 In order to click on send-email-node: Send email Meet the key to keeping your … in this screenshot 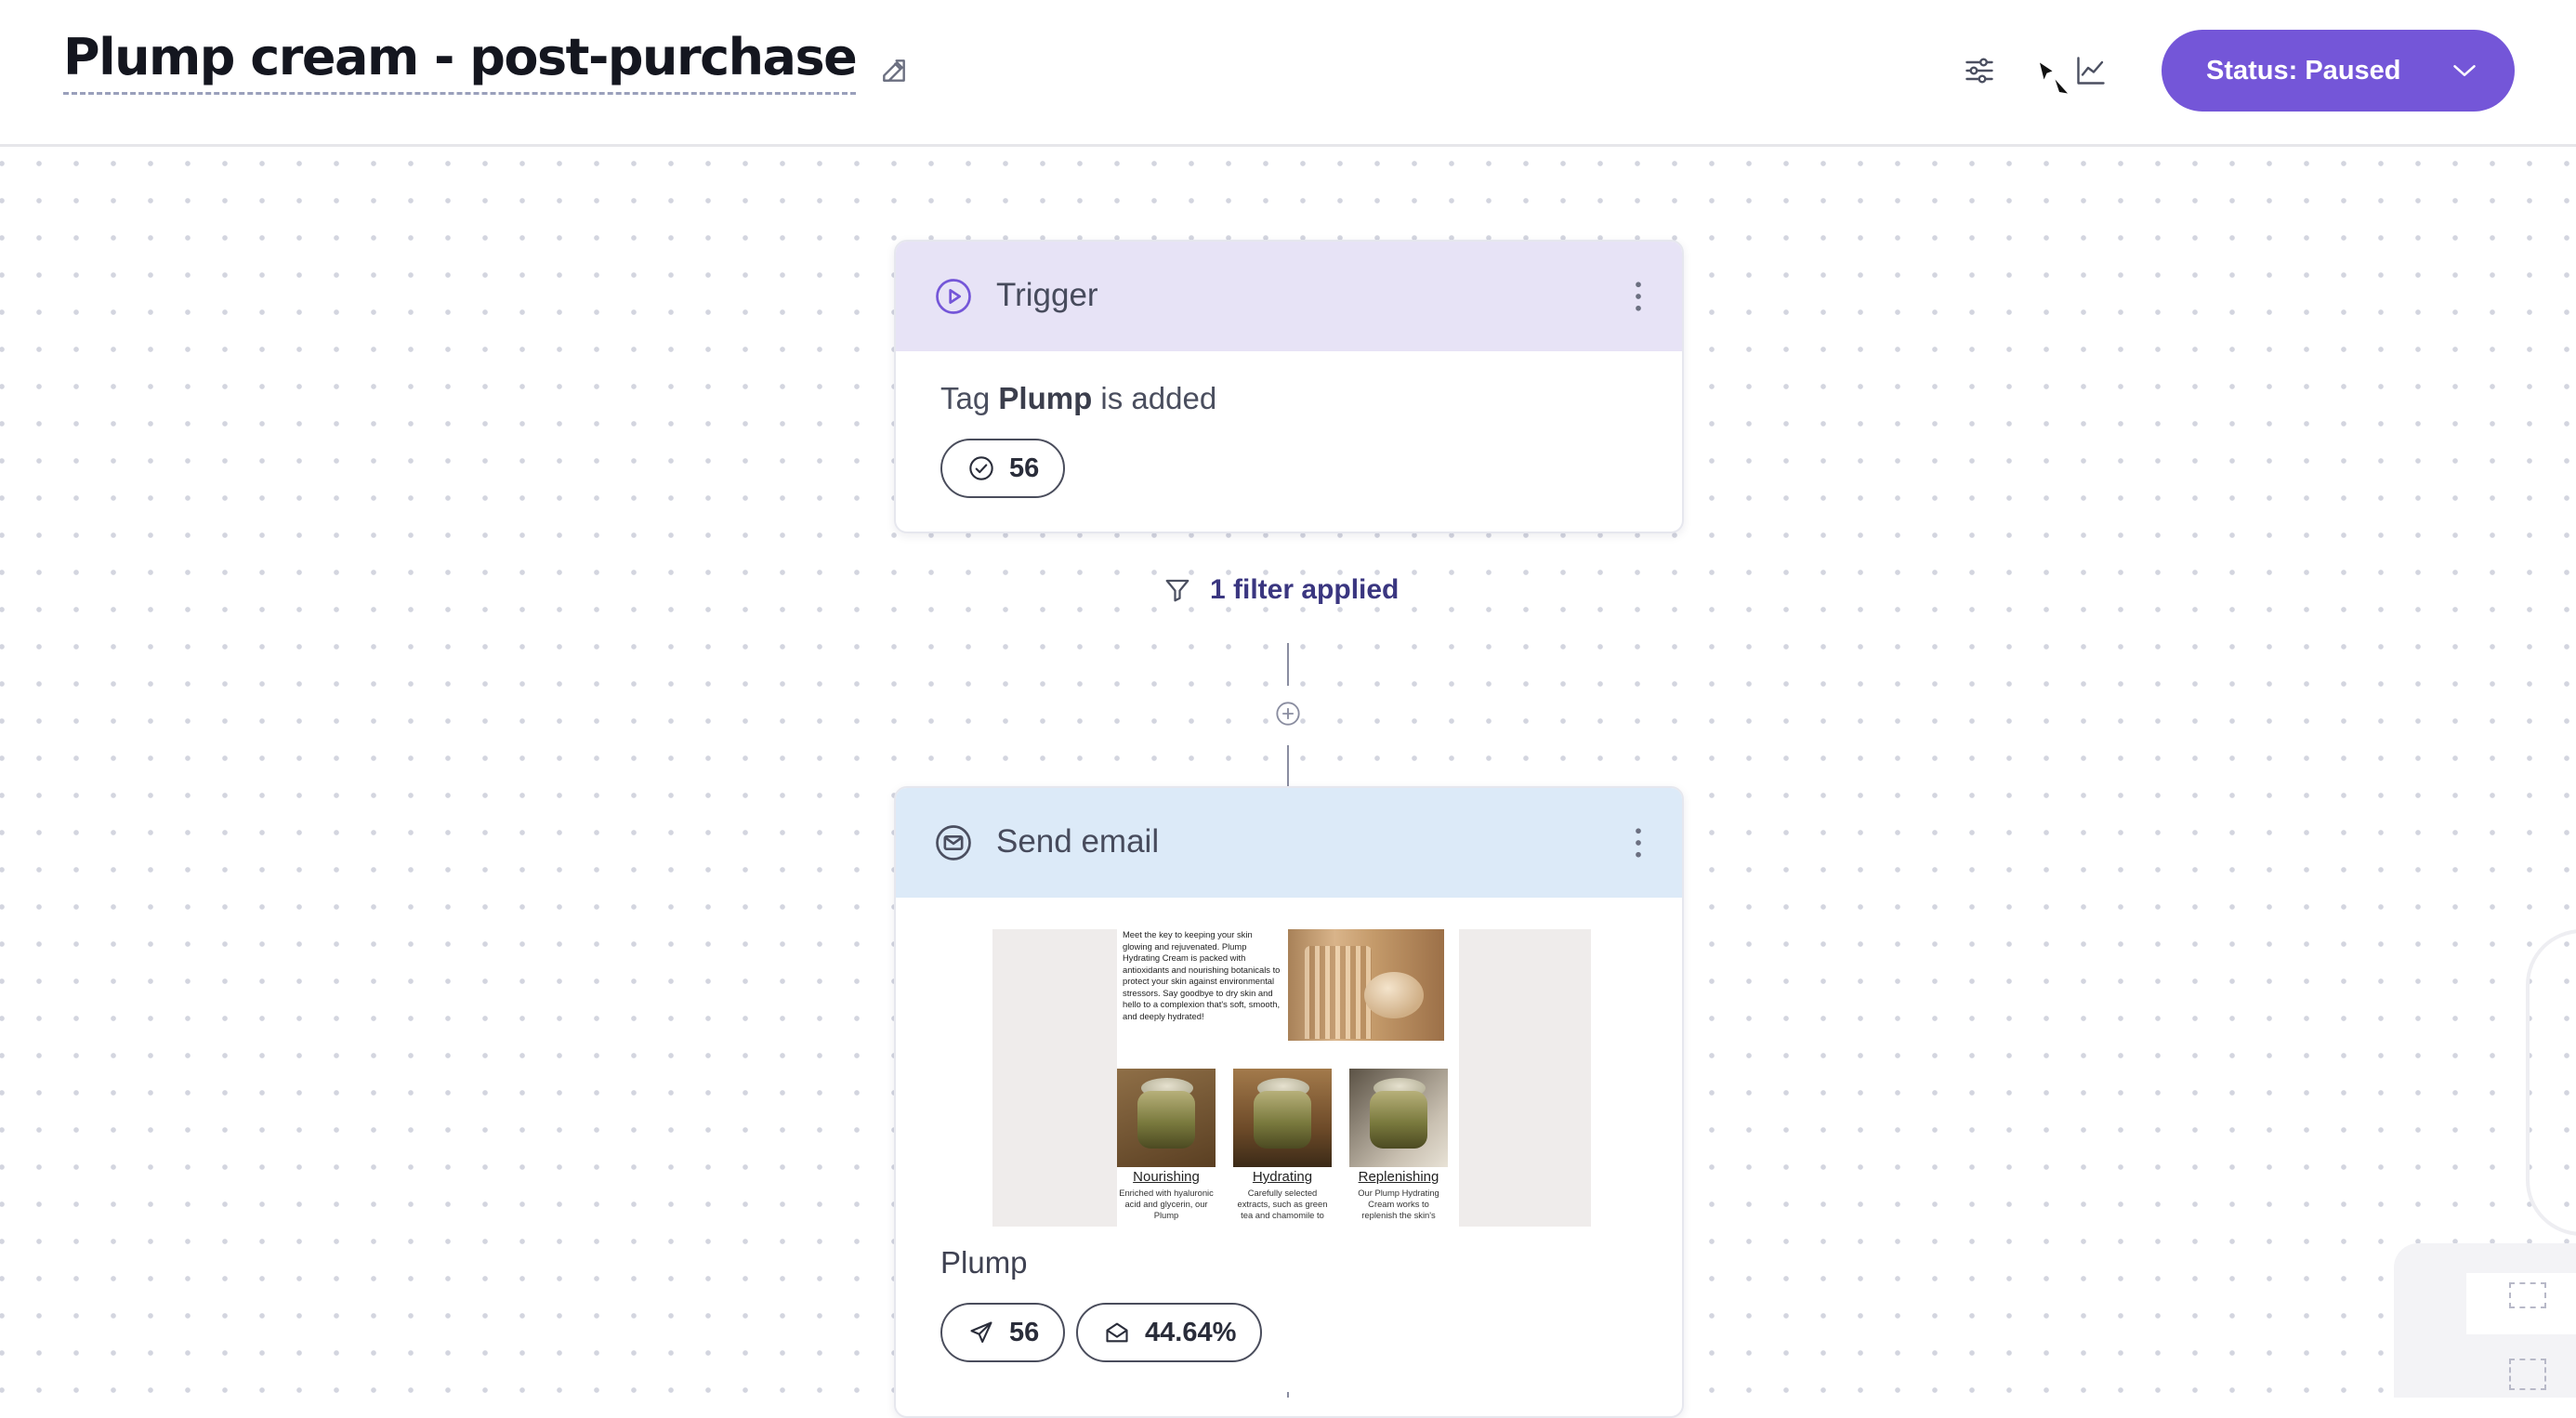, I will do `click(1289, 1102)`.